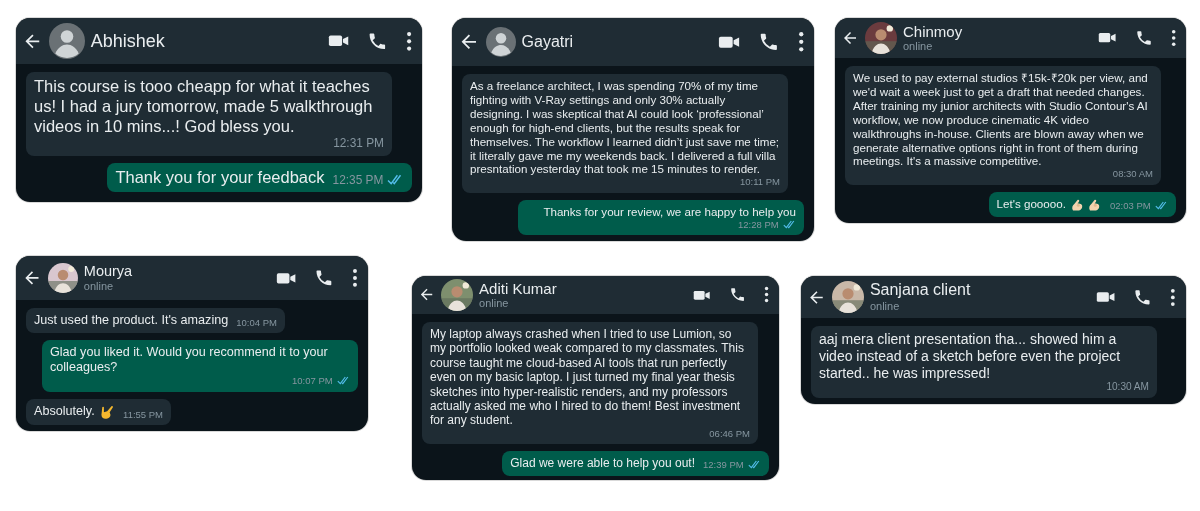  I want to click on message-time: 12:31 PM, so click(358, 143).